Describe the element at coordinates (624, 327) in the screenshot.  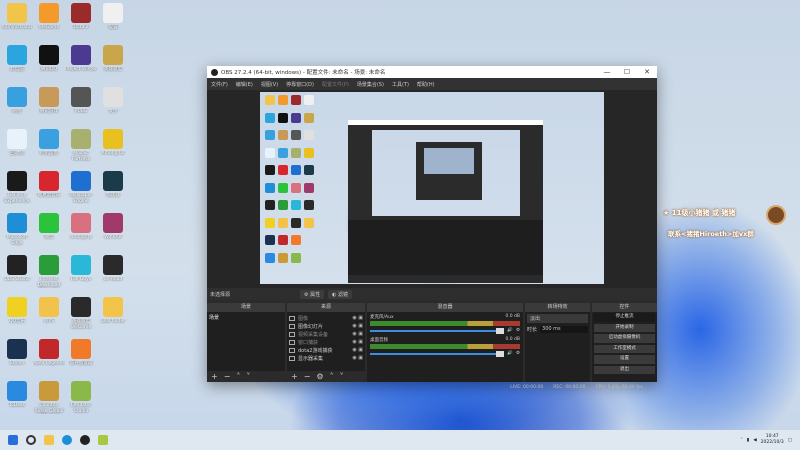
I see `start-recording-button: 开始录制` at that location.